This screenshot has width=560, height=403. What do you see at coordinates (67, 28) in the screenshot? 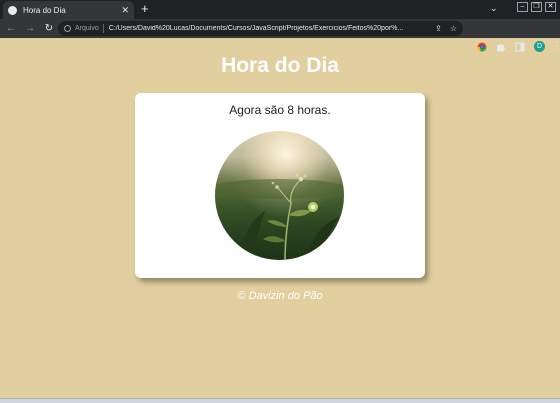
I see `info-icon` at bounding box center [67, 28].